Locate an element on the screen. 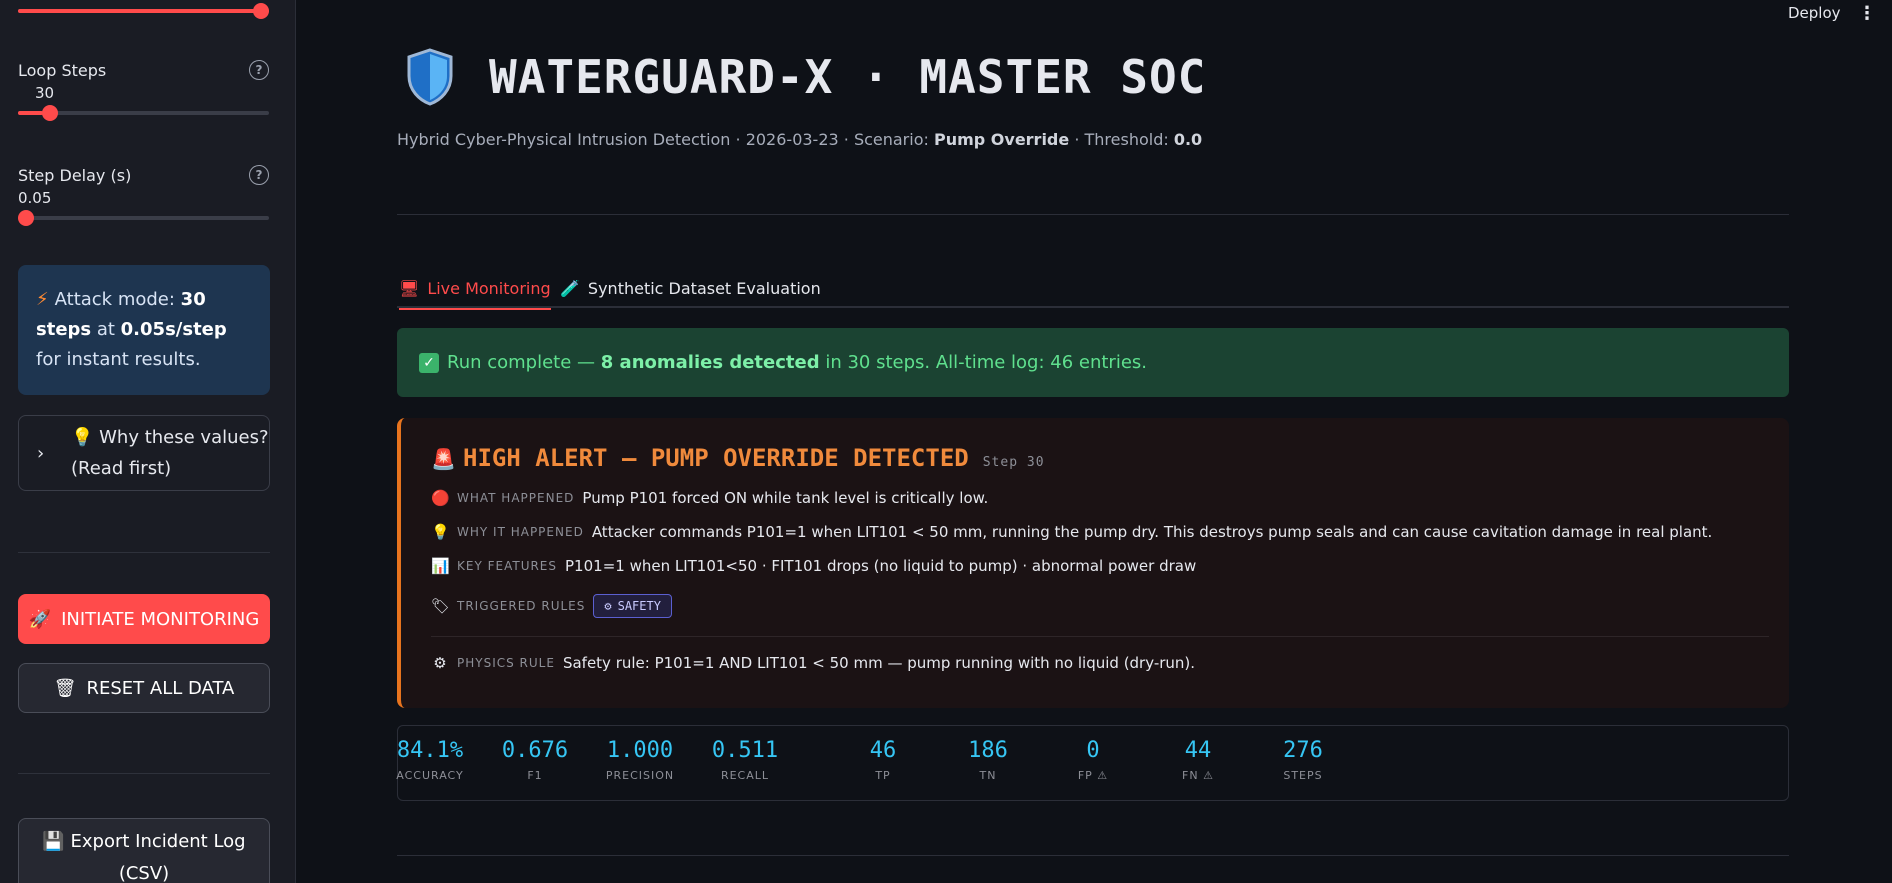 This screenshot has height=883, width=1892. threshold-value: 0.0 is located at coordinates (1188, 139).